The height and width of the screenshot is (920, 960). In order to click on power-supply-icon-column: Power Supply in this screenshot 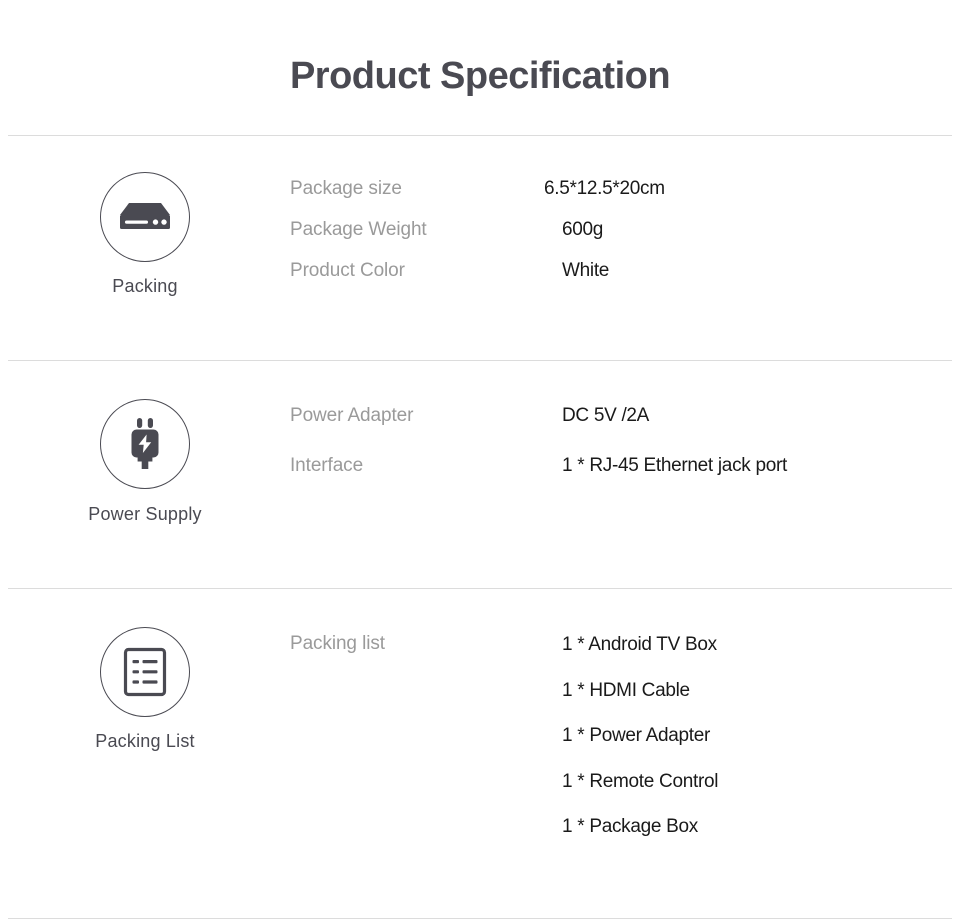, I will do `click(145, 462)`.